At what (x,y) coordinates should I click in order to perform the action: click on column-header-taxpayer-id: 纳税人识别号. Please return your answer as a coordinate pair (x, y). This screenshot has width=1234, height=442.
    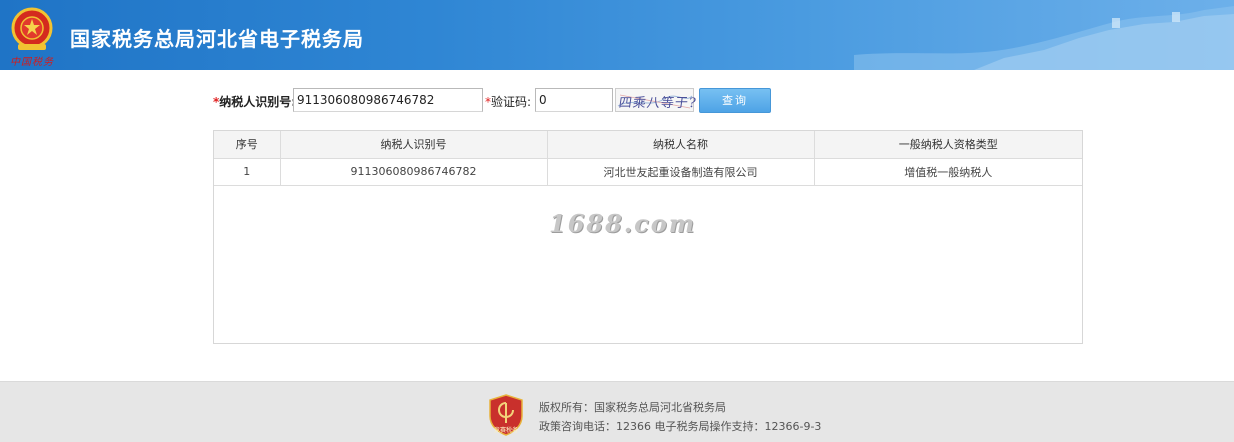
    Looking at the image, I should click on (414, 145).